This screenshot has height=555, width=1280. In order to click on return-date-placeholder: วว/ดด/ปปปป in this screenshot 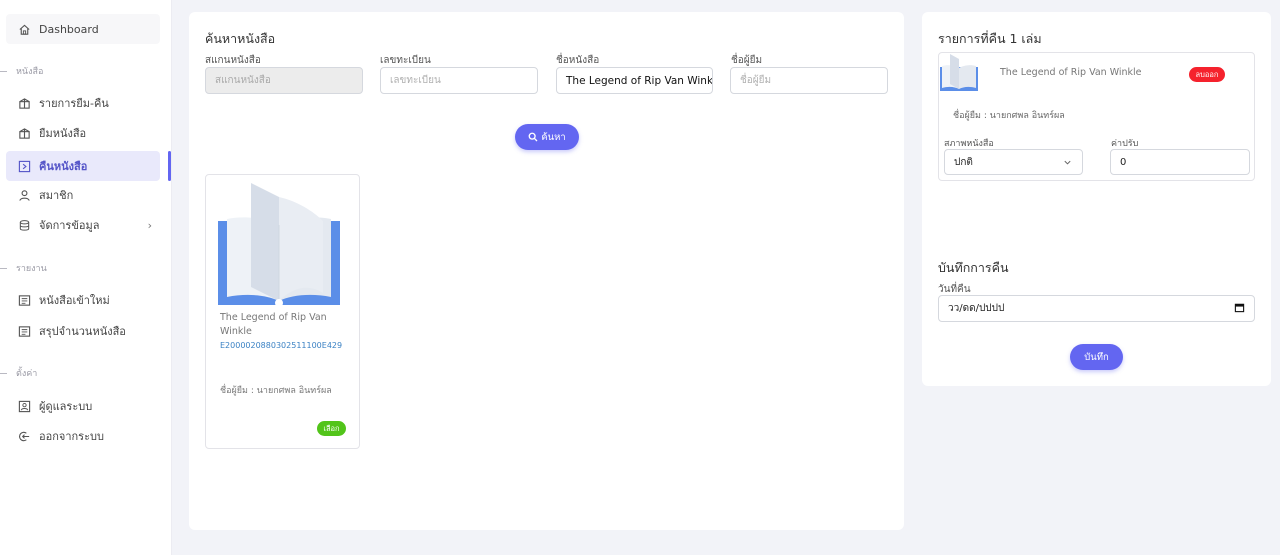, I will do `click(976, 308)`.